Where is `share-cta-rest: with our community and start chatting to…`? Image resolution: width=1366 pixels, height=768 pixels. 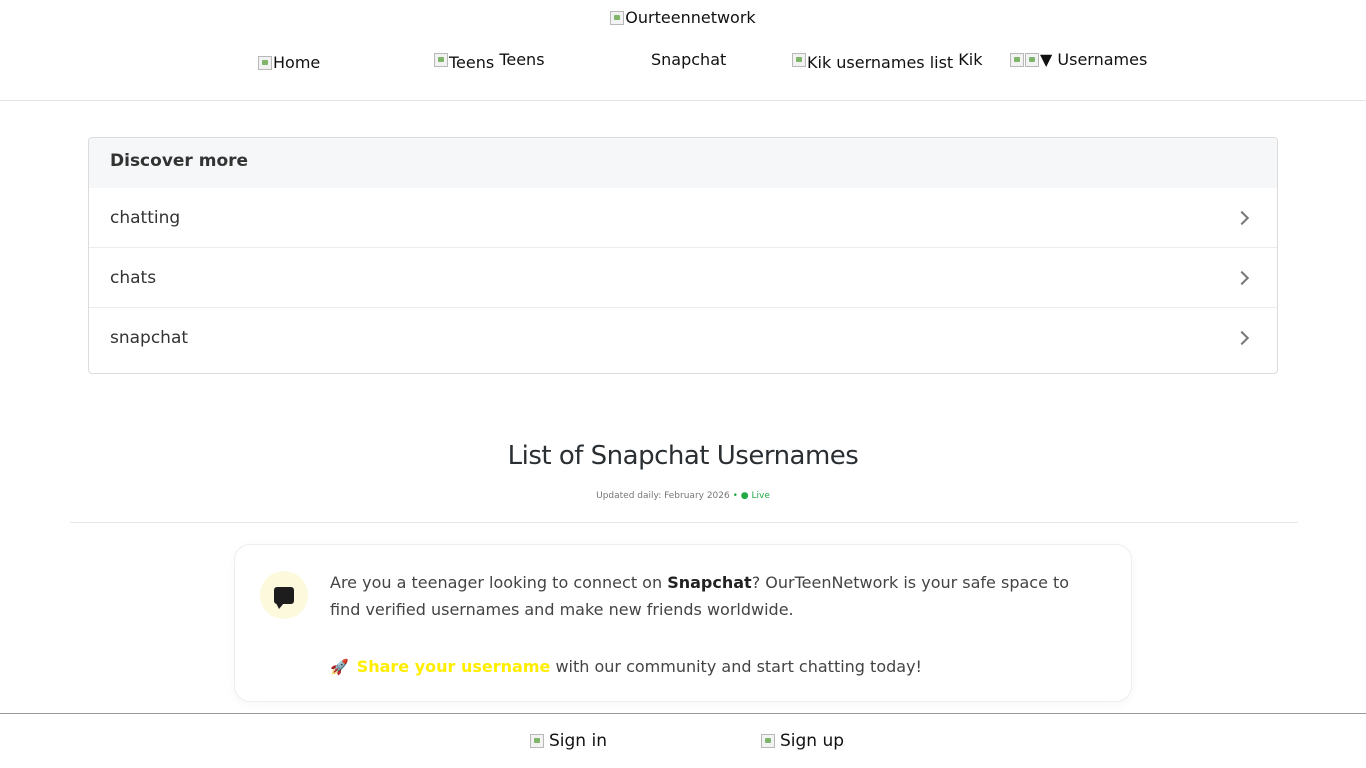 share-cta-rest: with our community and start chatting to… is located at coordinates (736, 666).